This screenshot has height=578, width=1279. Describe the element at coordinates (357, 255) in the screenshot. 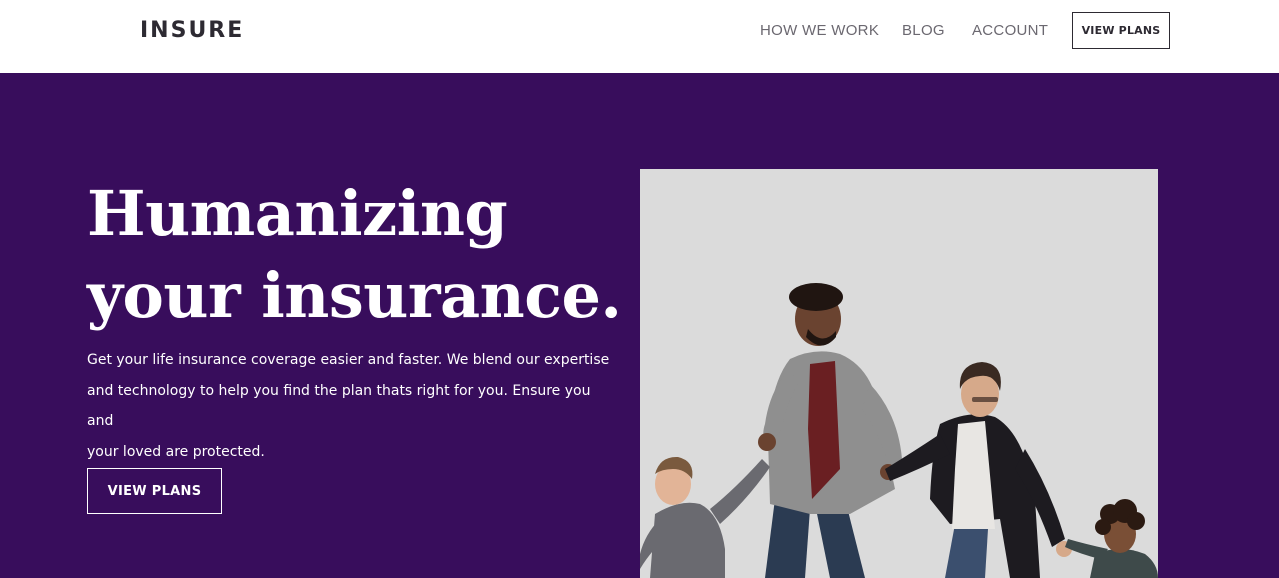

I see `hero-title: Humanizing your insurance.` at that location.